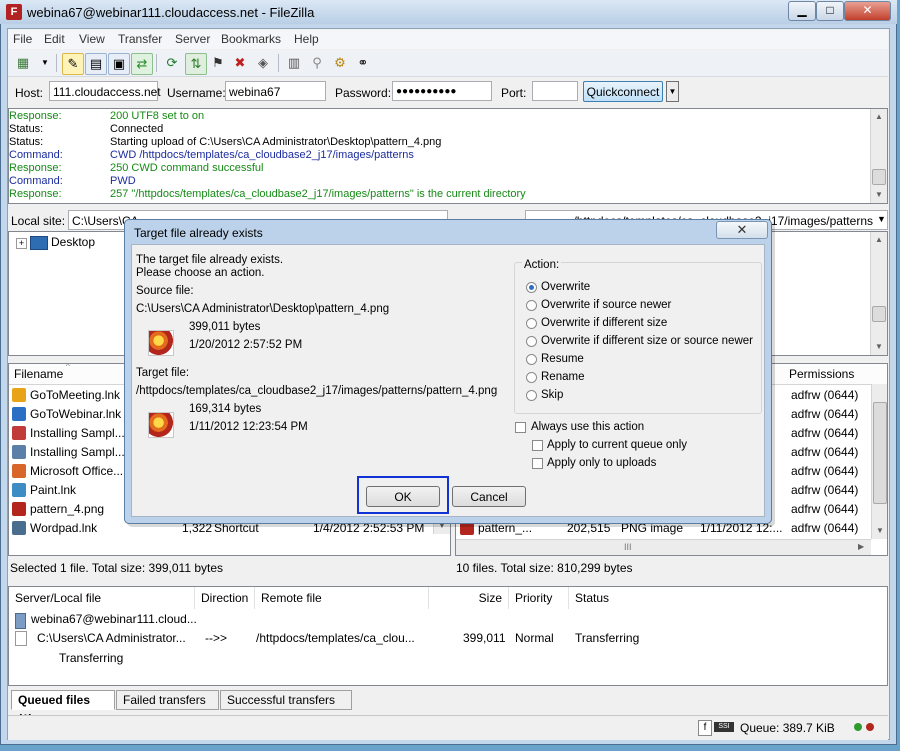  I want to click on cancel-button: Cancel, so click(489, 496).